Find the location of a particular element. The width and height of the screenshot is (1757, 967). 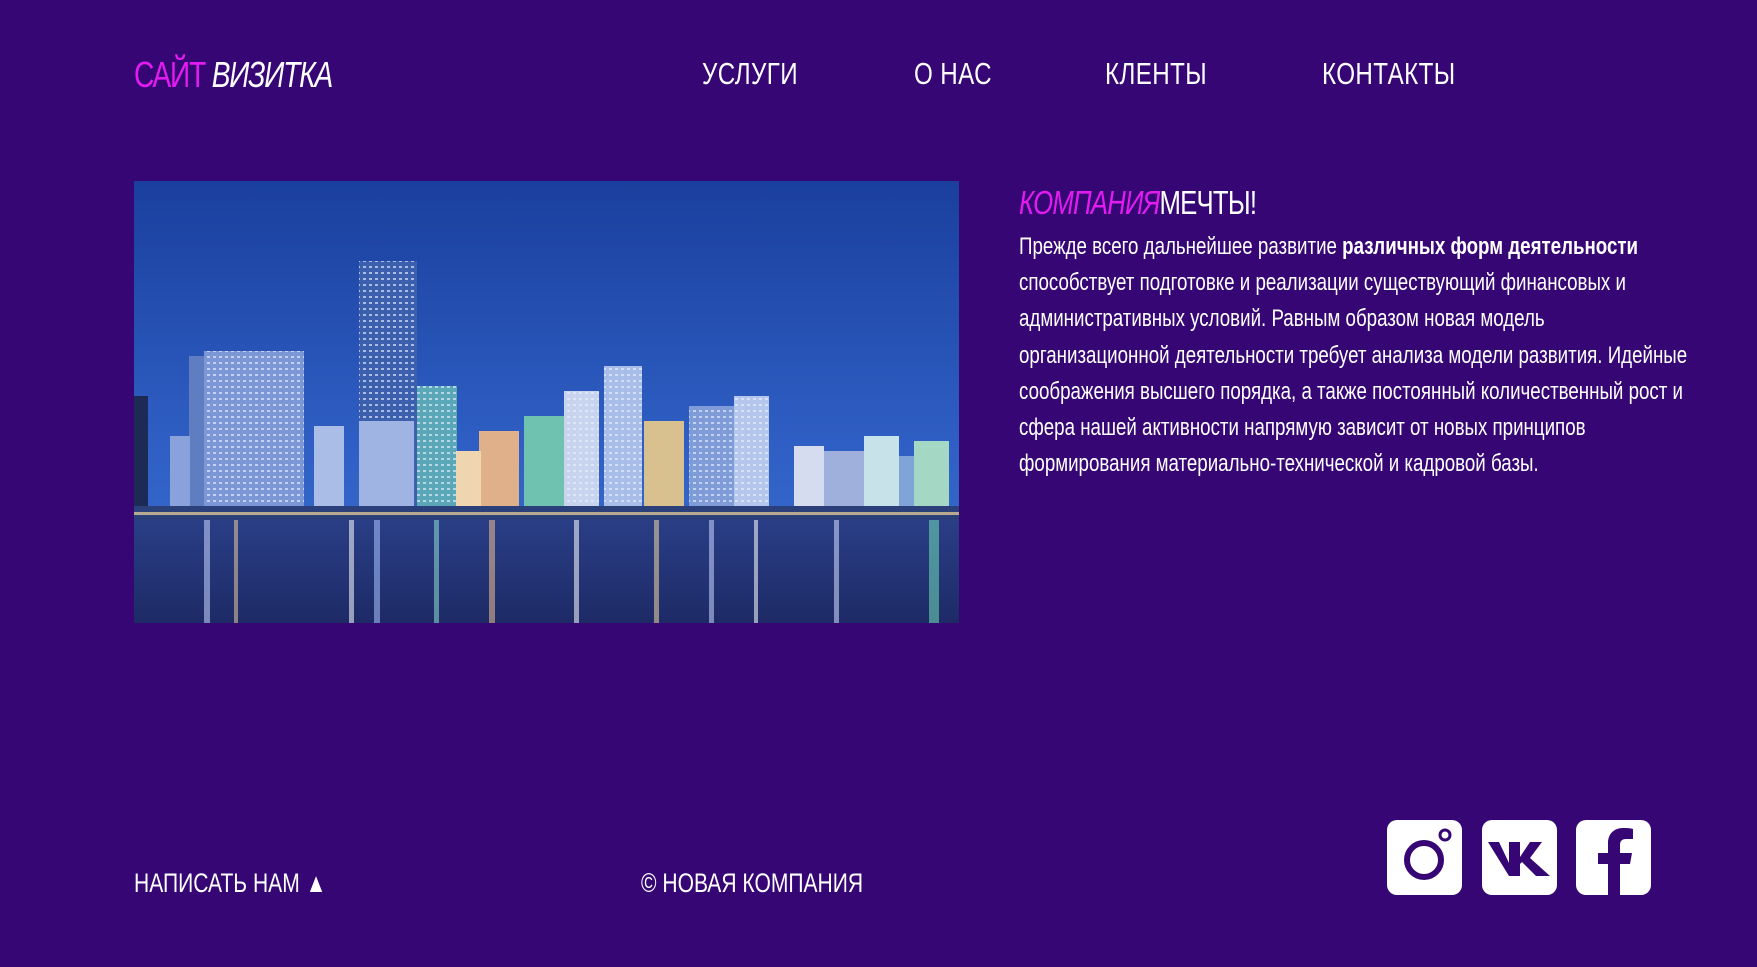

instagram-icon is located at coordinates (1424, 857).